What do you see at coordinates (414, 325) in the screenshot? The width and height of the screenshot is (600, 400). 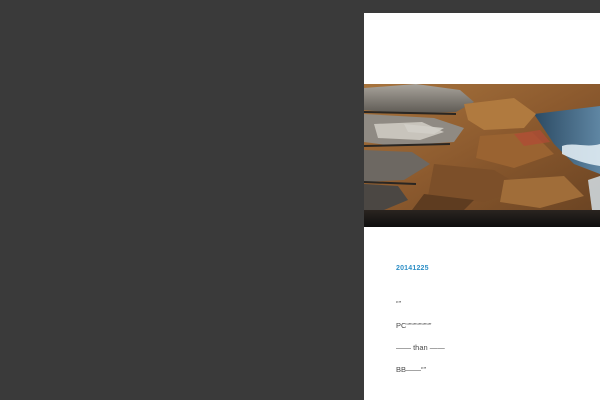 I see `post-line: PC“”“”“”“”“”` at bounding box center [414, 325].